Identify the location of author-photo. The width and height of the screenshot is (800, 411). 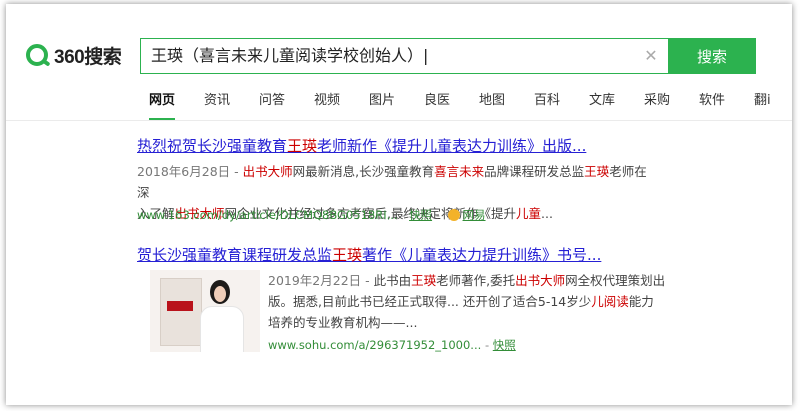
(222, 316).